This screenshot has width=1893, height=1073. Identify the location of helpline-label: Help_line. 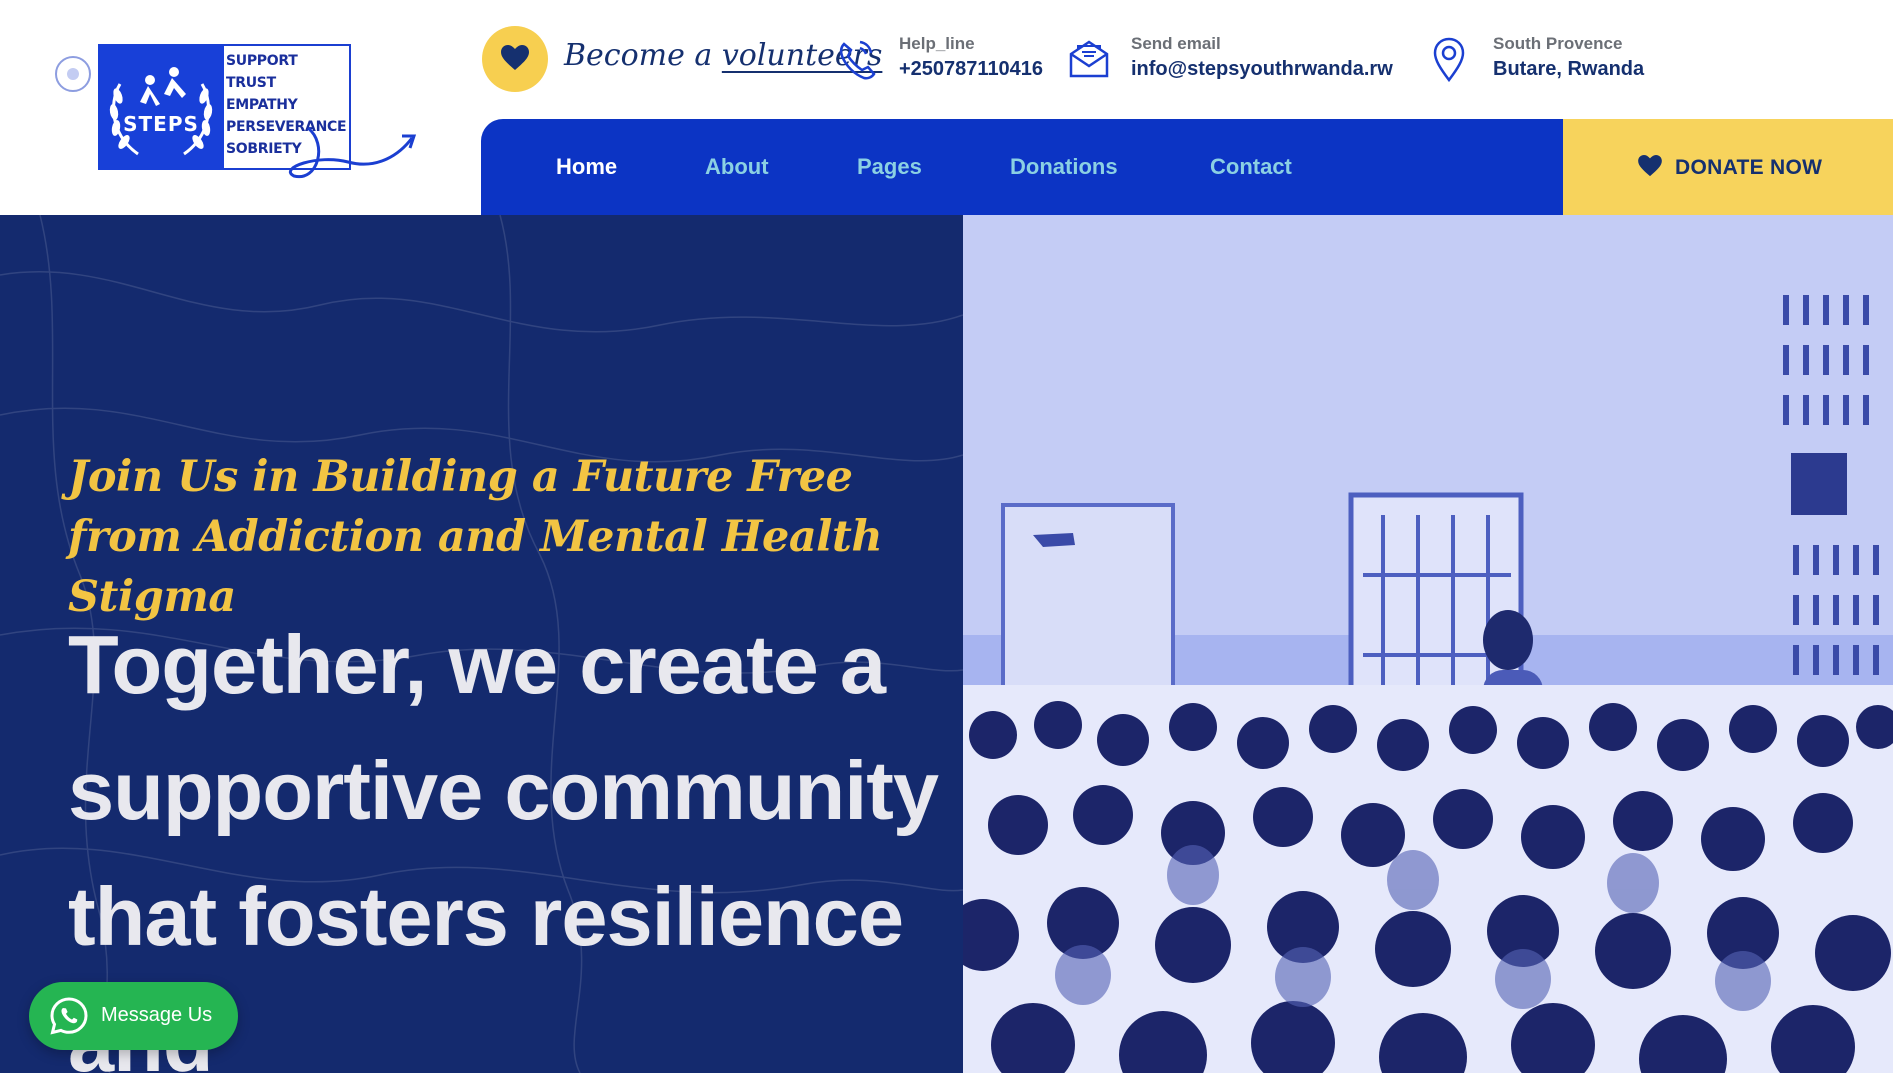
(937, 43).